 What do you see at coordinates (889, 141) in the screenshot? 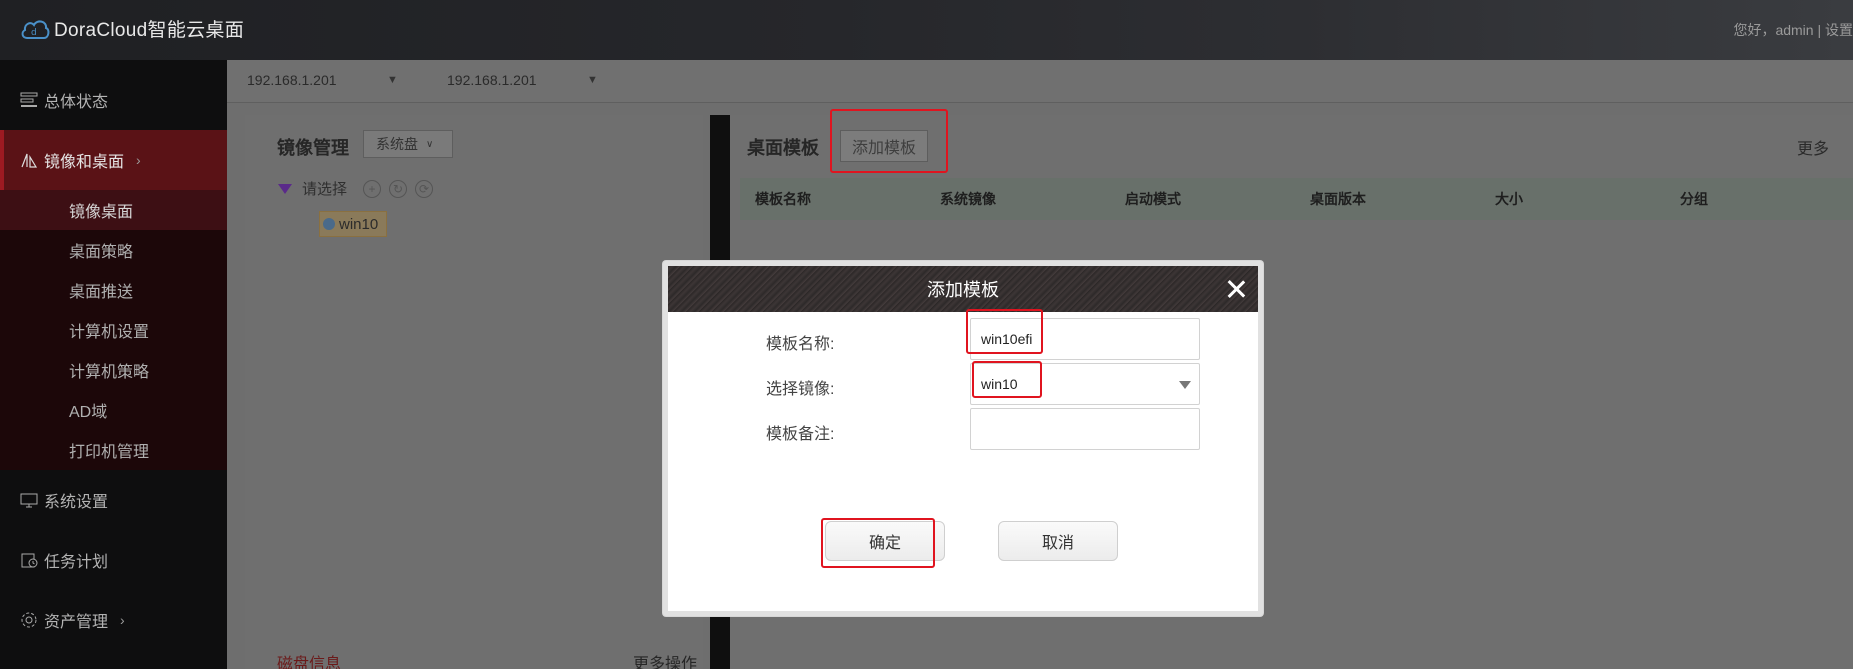
I see `highlight-add-template` at bounding box center [889, 141].